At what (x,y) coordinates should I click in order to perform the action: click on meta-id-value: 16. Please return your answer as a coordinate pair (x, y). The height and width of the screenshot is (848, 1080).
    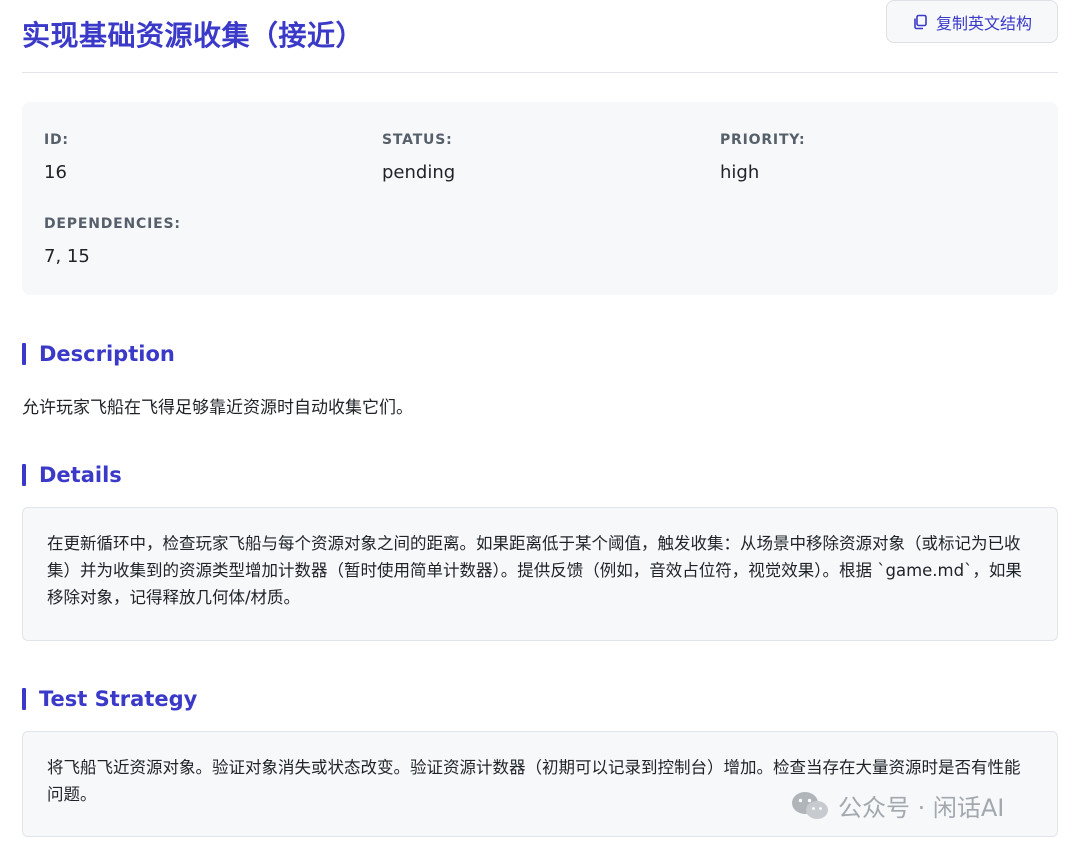
    Looking at the image, I should click on (55, 172).